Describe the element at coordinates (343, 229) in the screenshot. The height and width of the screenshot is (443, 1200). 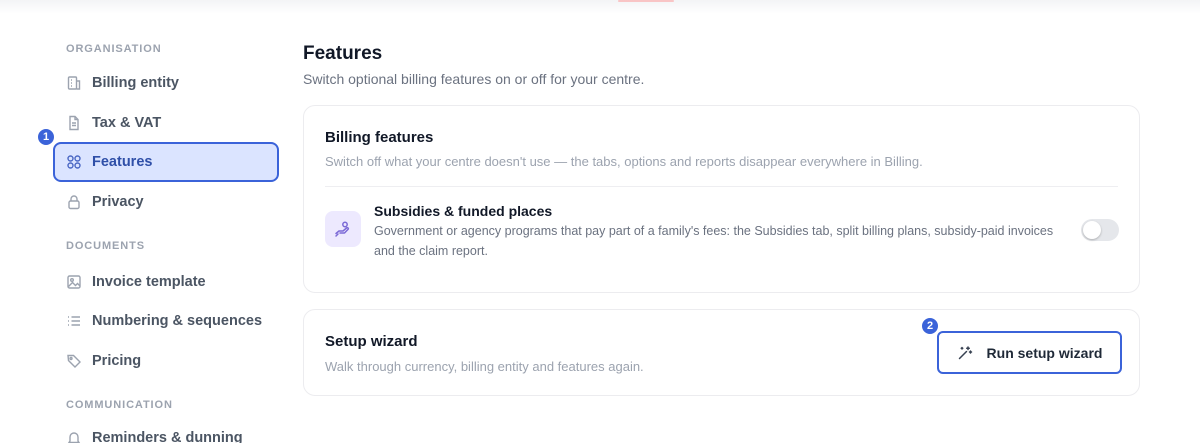
I see `hand-coins-icon` at that location.